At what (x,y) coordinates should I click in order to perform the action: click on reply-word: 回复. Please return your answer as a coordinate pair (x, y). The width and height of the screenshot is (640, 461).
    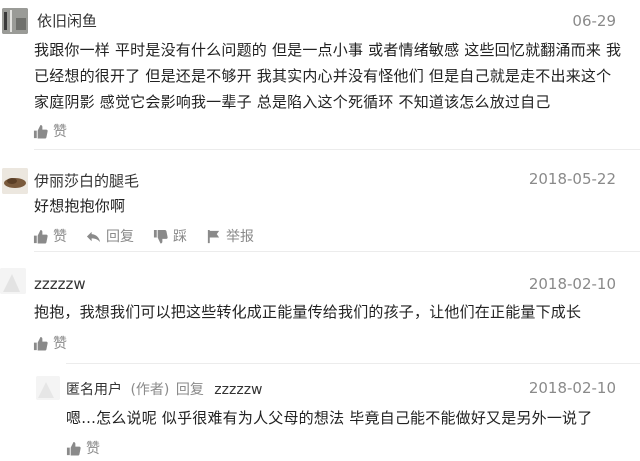
    Looking at the image, I should click on (189, 390).